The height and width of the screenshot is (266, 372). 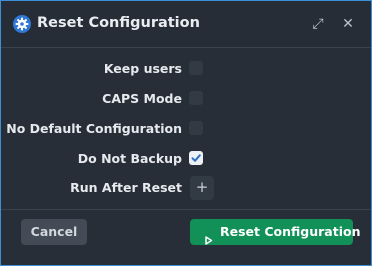 I want to click on option-label: No Default Configuration, so click(x=94, y=128).